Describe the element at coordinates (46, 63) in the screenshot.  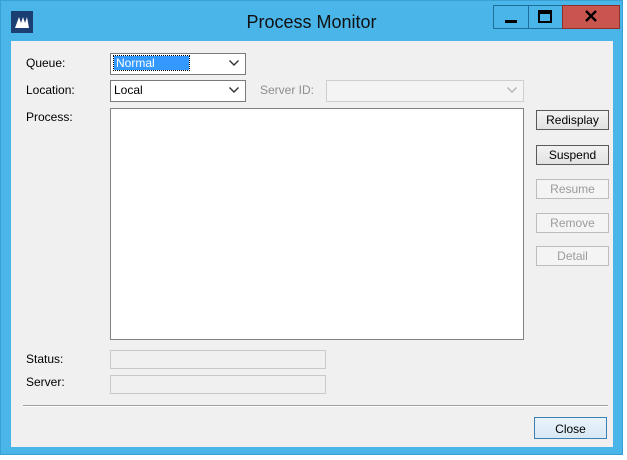
I see `queue-label: Queue:` at that location.